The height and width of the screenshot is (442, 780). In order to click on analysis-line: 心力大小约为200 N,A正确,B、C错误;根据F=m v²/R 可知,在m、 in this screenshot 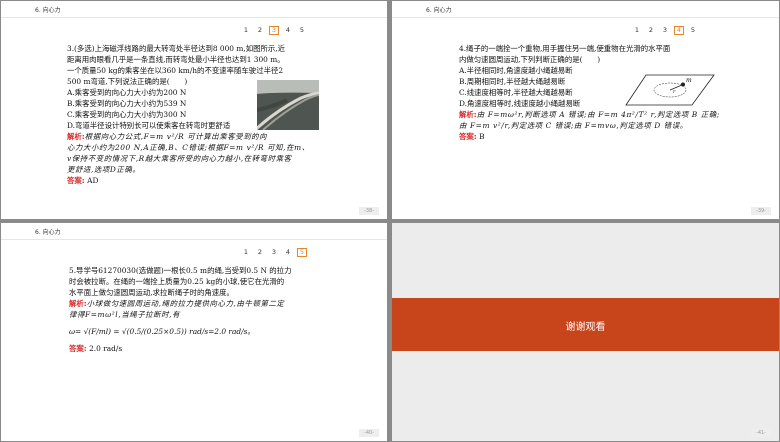, I will do `click(188, 147)`.